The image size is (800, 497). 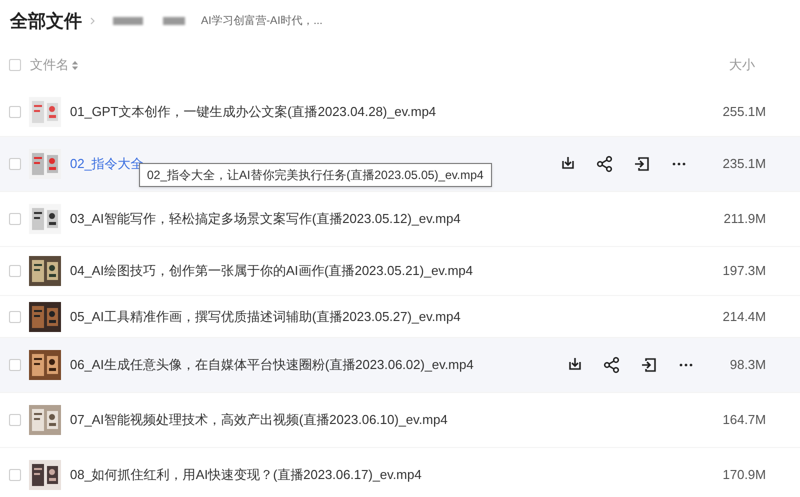 What do you see at coordinates (75, 65) in the screenshot?
I see `sort-icon` at bounding box center [75, 65].